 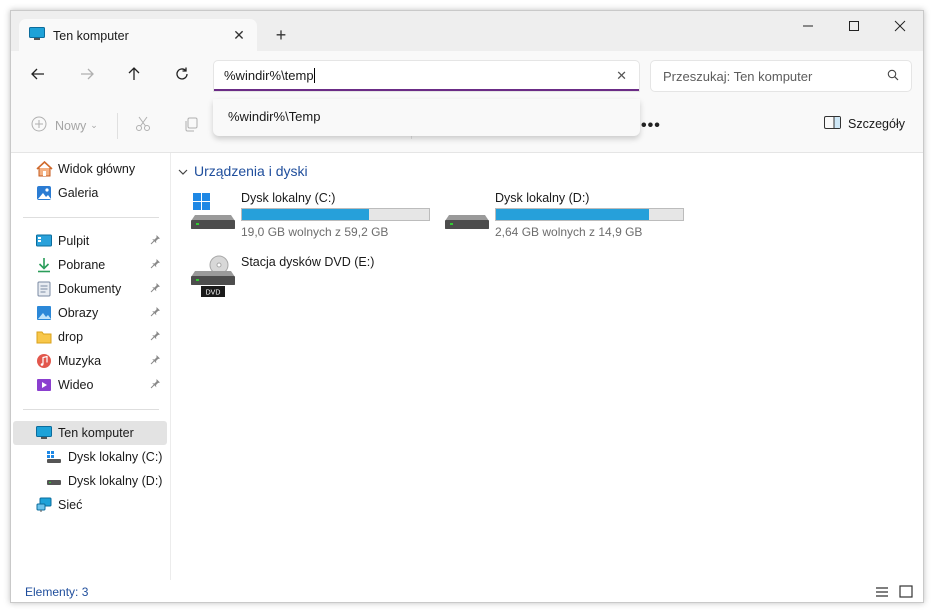 What do you see at coordinates (71, 125) in the screenshot?
I see `new-label: Nowy` at bounding box center [71, 125].